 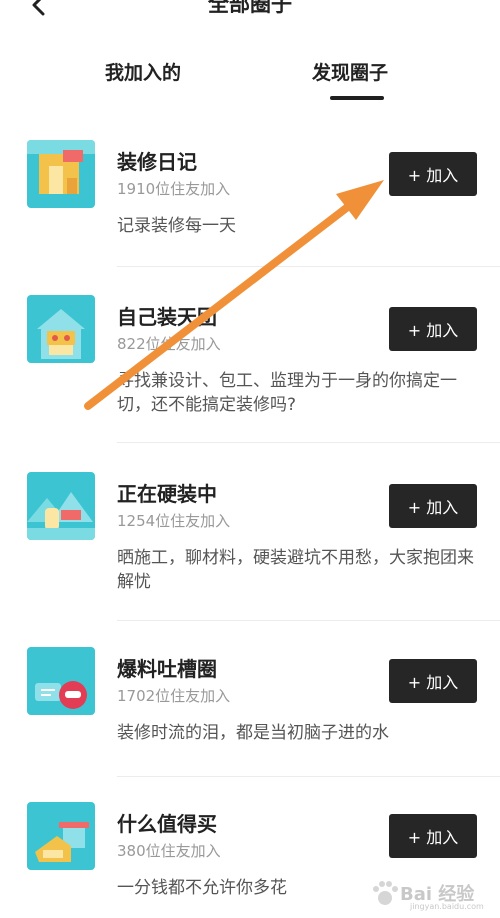 I want to click on group-description: 寻找兼设计、包工、监理为于一身的你搞定一切，还不能搞定装修吗?, so click(x=287, y=393).